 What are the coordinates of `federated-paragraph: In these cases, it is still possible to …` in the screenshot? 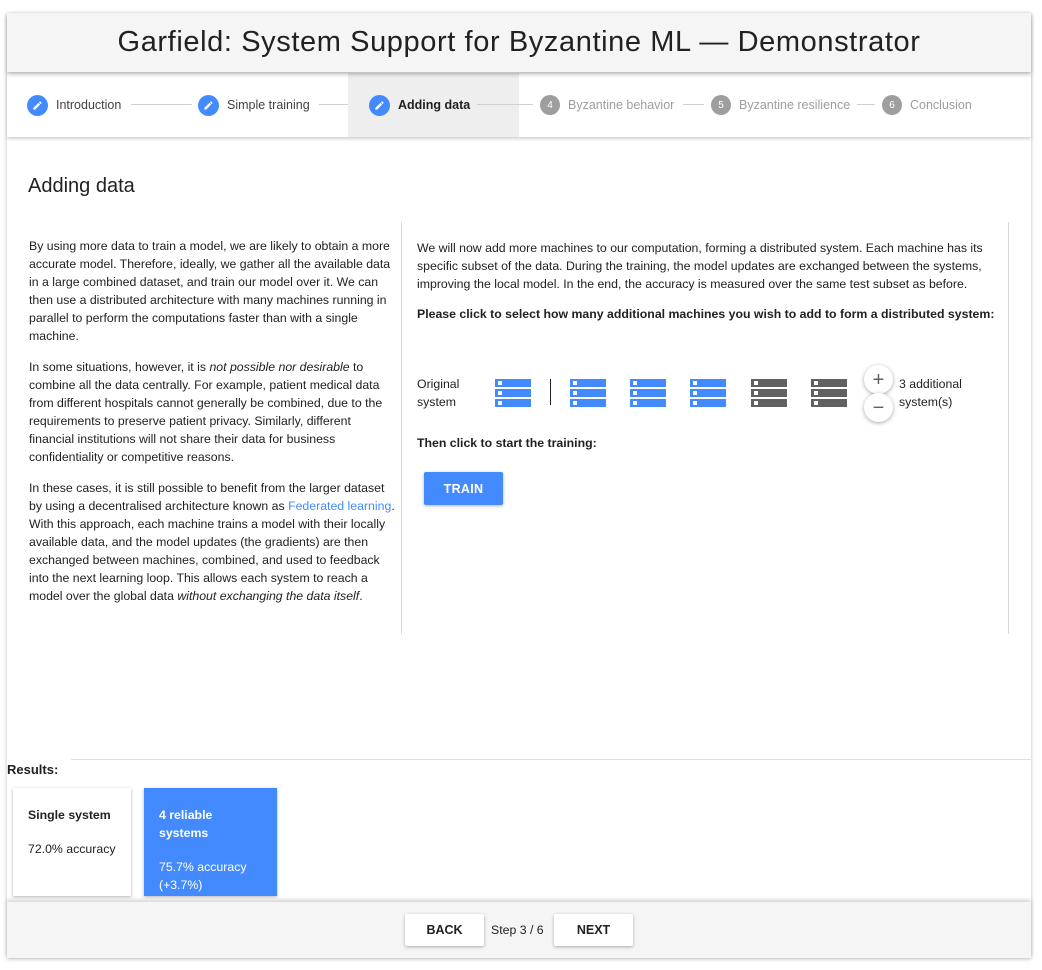 It's located at (212, 542).